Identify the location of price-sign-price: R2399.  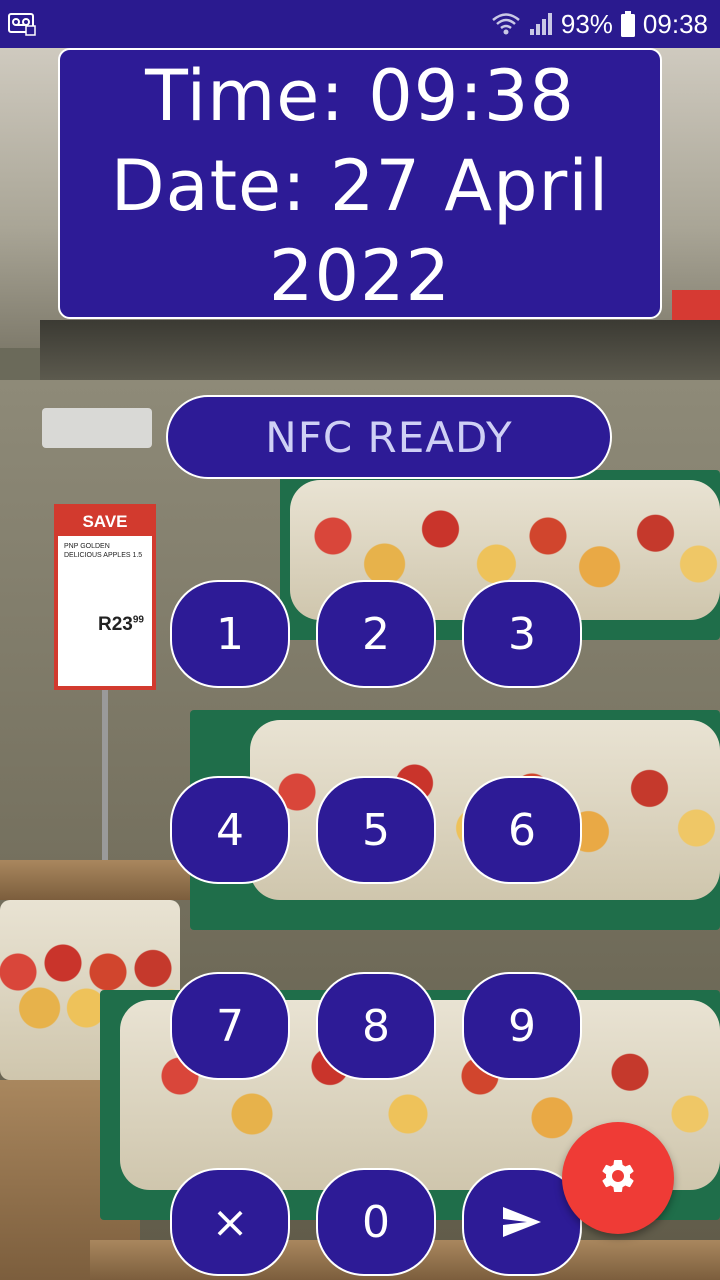
(105, 598).